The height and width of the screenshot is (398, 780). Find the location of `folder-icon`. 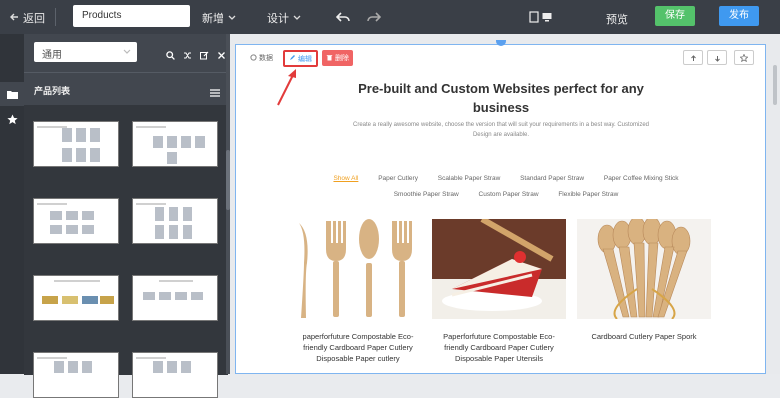

folder-icon is located at coordinates (12, 94).